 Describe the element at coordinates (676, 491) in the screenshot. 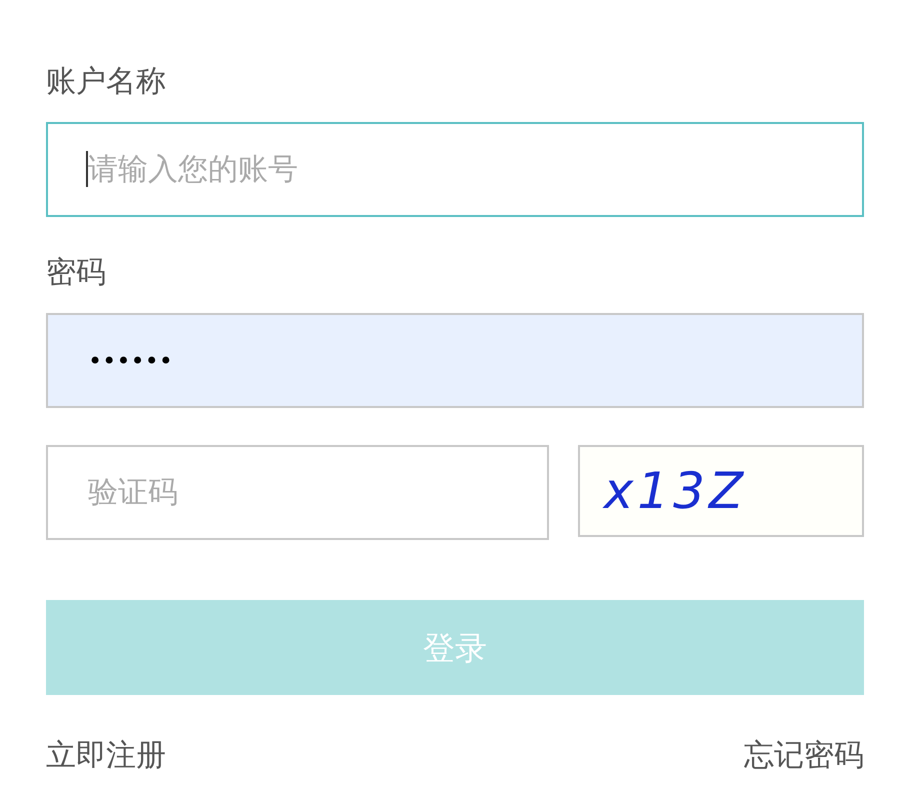

I see `captcha-code: x13Z` at that location.